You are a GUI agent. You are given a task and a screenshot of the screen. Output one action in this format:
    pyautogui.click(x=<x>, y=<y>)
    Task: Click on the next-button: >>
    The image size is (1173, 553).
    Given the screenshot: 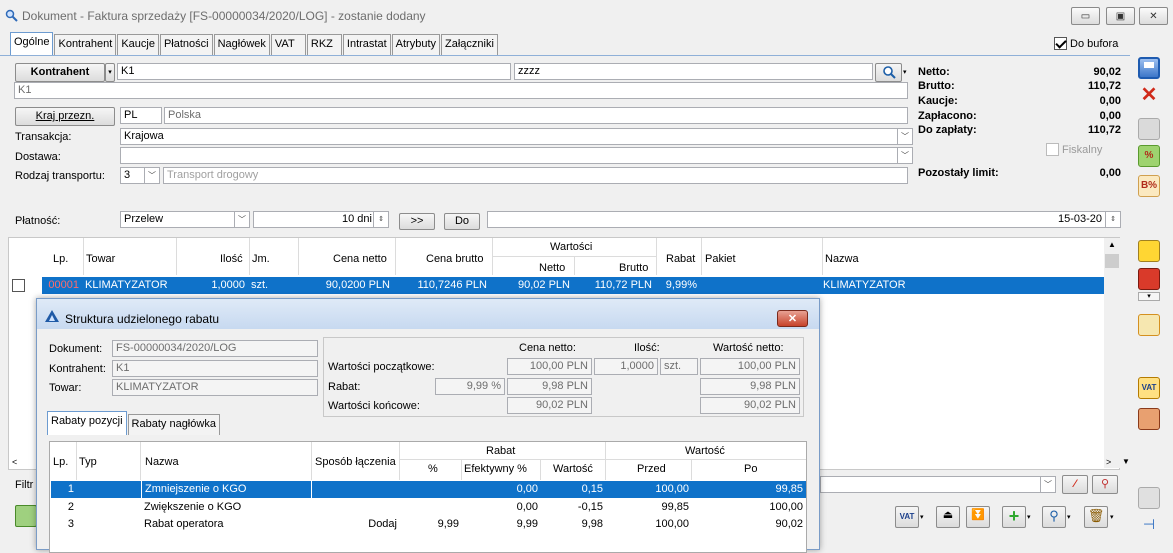 What is the action you would take?
    pyautogui.click(x=417, y=221)
    